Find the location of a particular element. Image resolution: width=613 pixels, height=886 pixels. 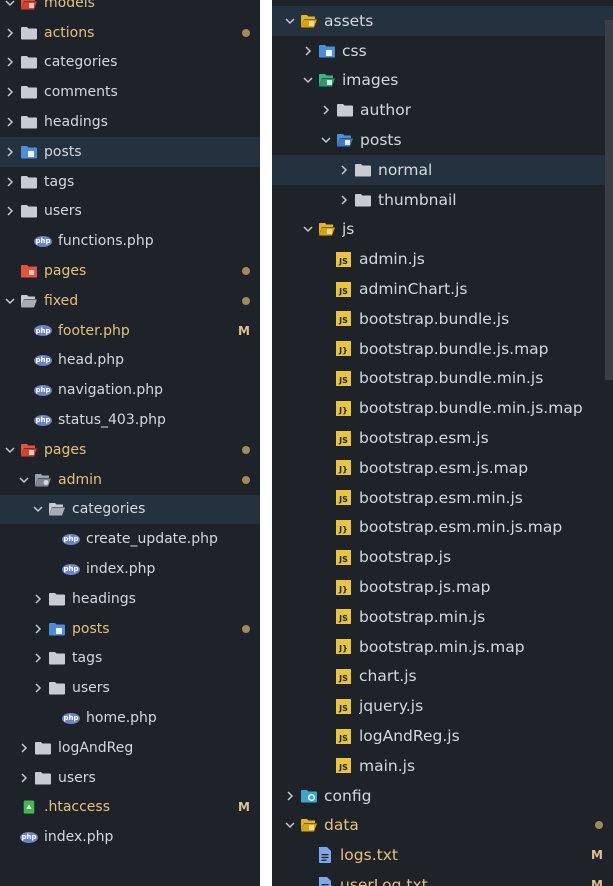

tree-item-create-update-php: php create_update.php is located at coordinates (130, 539).